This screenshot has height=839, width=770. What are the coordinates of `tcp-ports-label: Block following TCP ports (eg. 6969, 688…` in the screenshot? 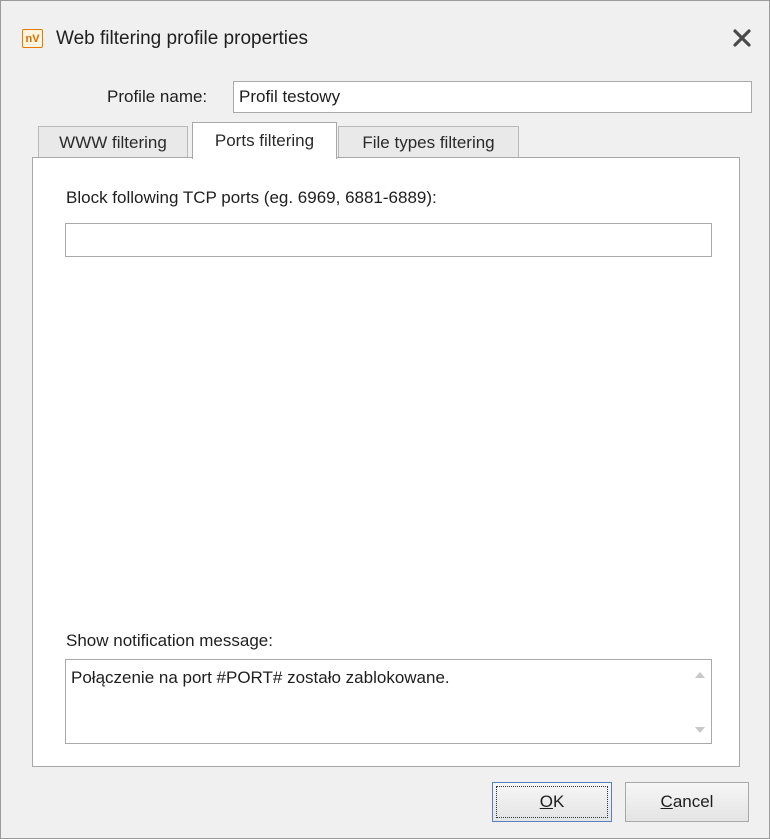 It's located at (251, 197).